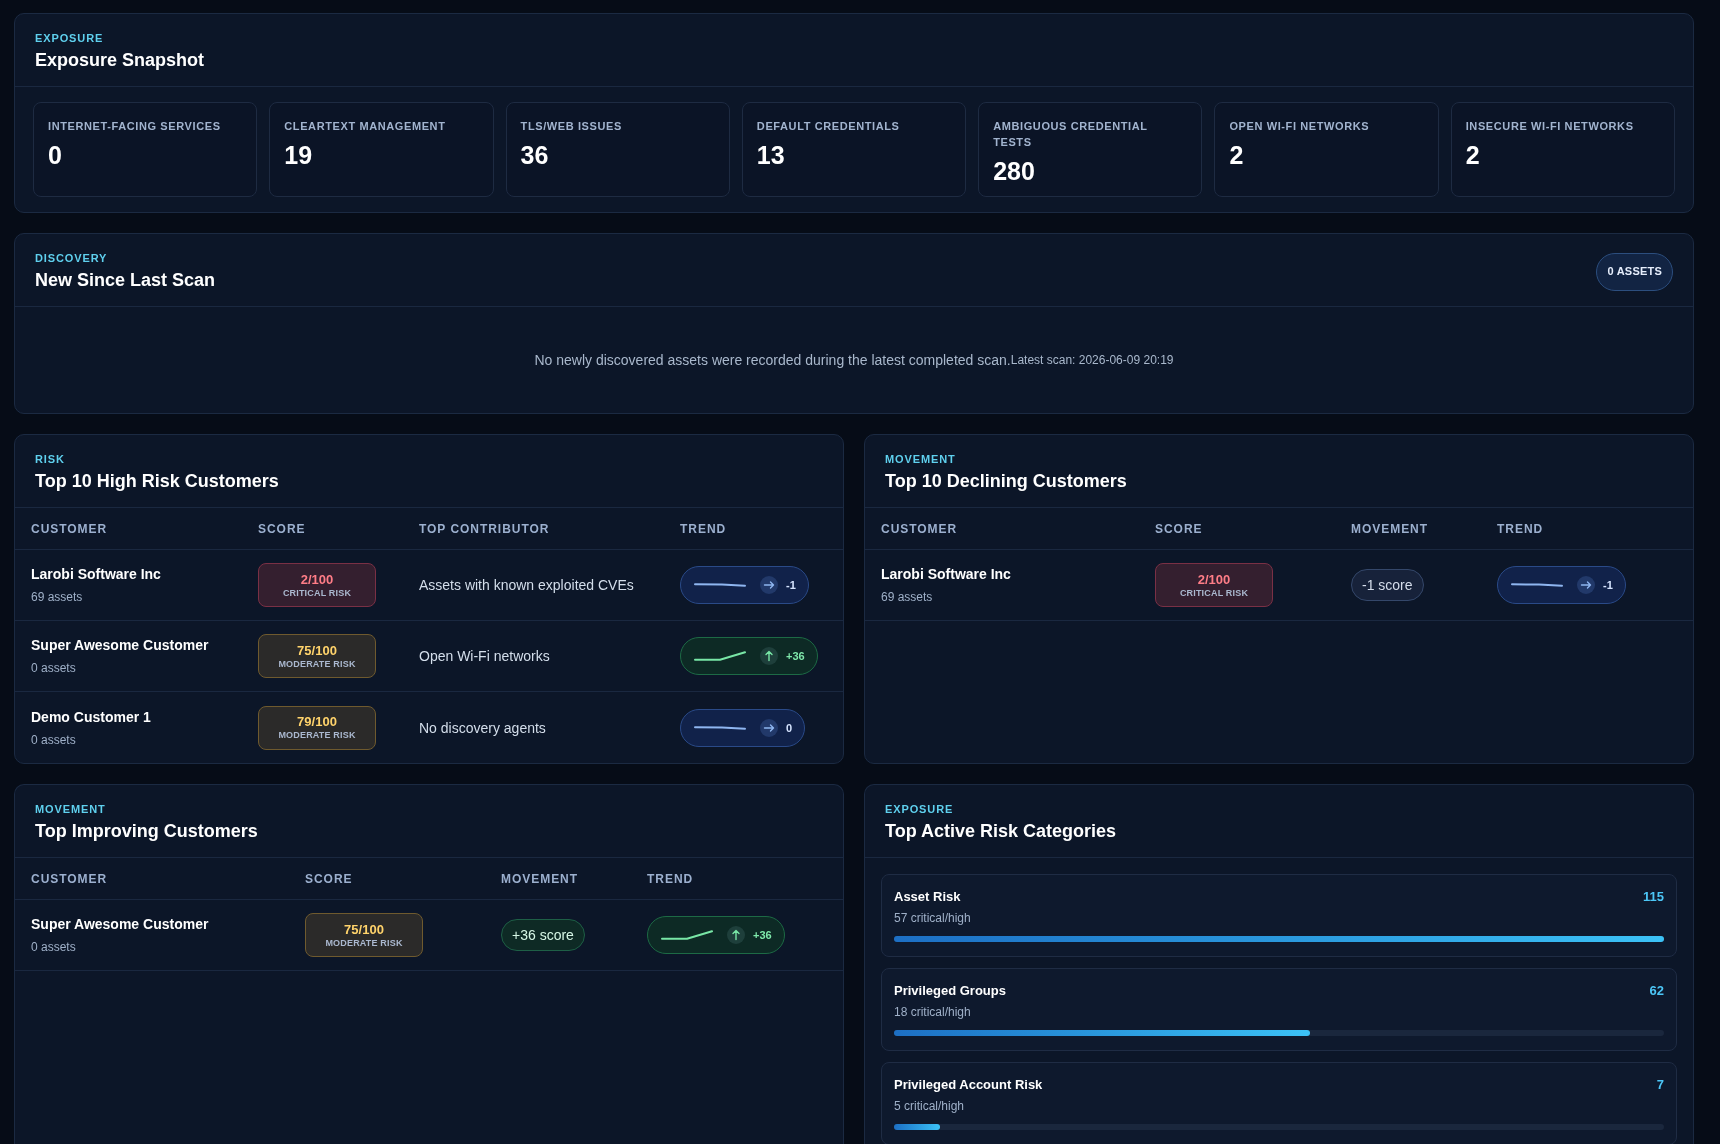 The width and height of the screenshot is (1720, 1144). I want to click on section-title: Top Active Risk Categories, so click(1001, 831).